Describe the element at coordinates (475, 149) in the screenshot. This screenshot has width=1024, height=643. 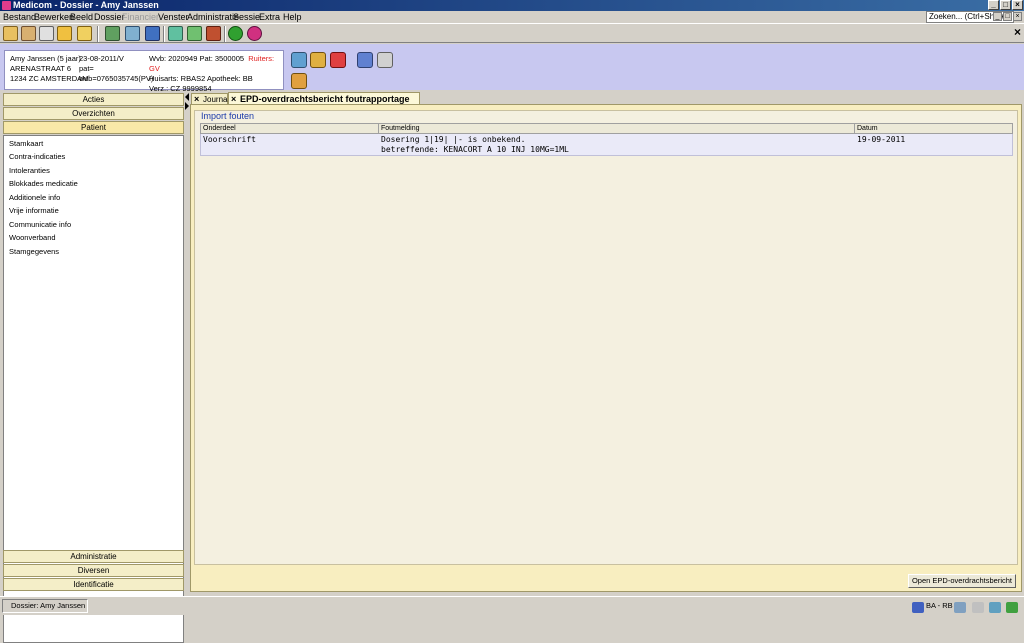
I see `cell-foutmelding-line: betreffende: KENACORT A 10 INJ 10MG=1ML` at that location.